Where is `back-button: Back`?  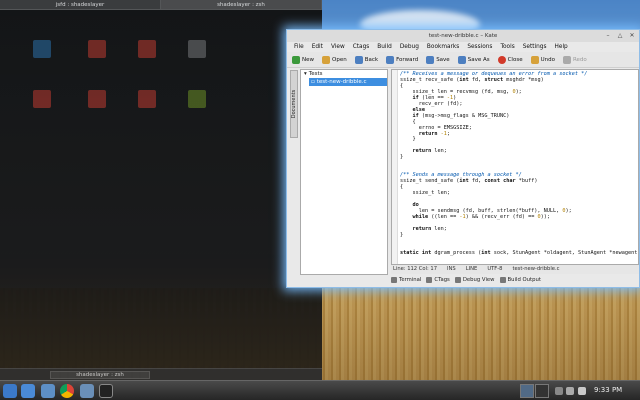
back-button: Back is located at coordinates (366, 60).